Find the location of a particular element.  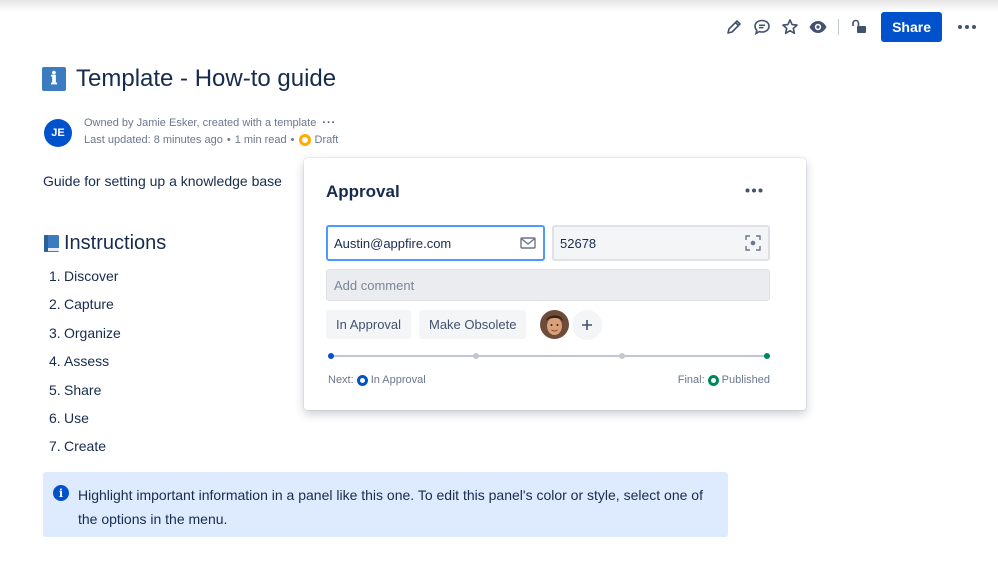

comment-input is located at coordinates (548, 285).